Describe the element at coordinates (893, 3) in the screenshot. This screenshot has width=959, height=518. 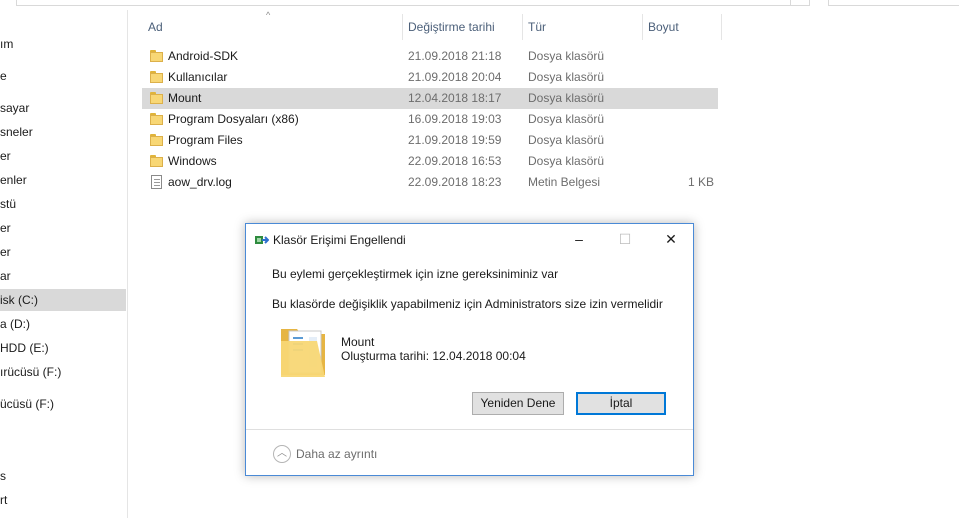
I see `search-box` at that location.